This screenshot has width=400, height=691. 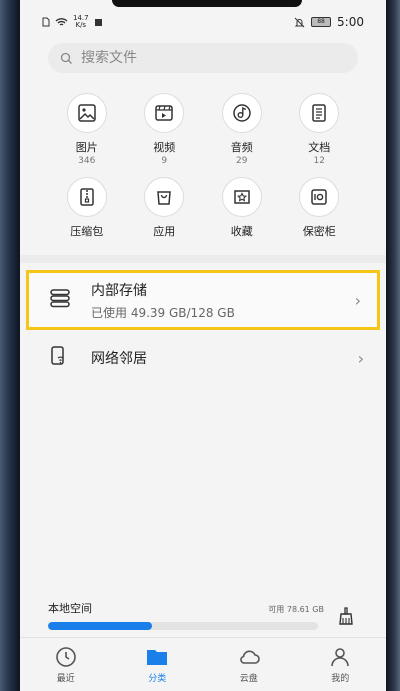 What do you see at coordinates (242, 131) in the screenshot?
I see `category-audio: 音频 29` at bounding box center [242, 131].